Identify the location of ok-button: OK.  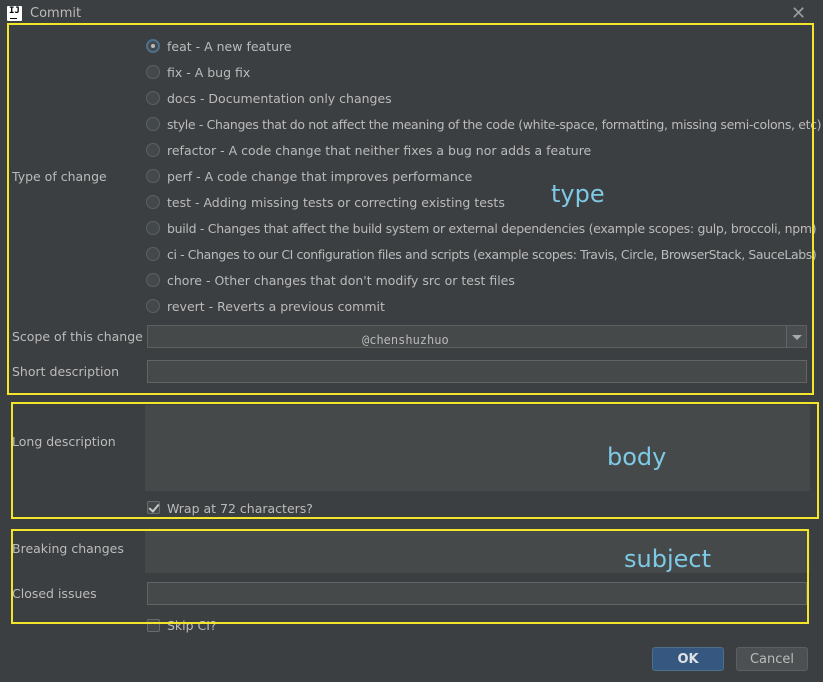
(688, 659).